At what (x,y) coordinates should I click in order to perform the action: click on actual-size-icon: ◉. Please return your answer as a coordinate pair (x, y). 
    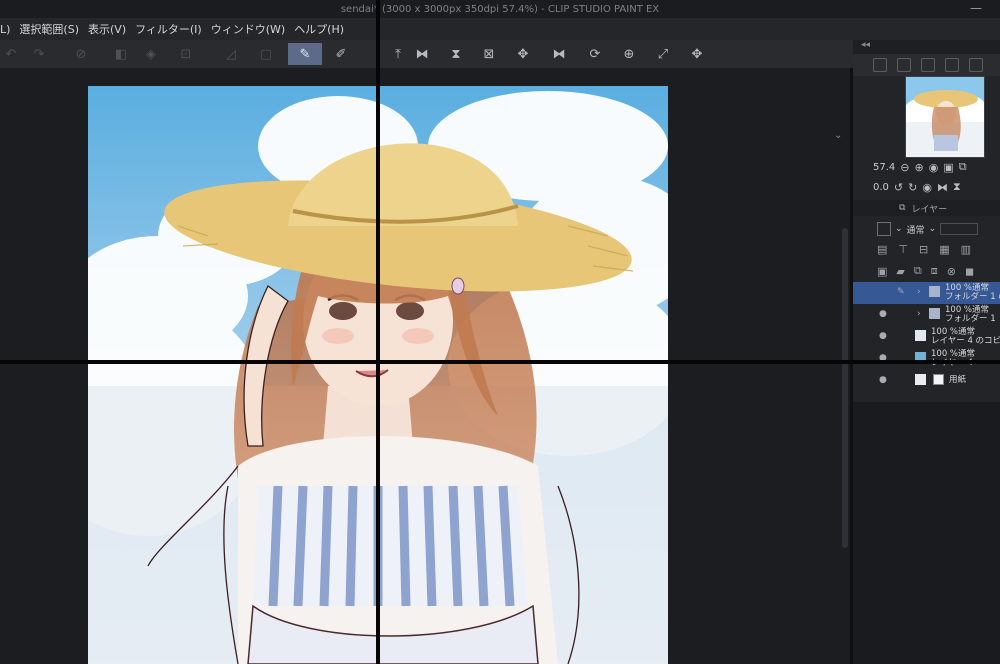
    Looking at the image, I should click on (934, 167).